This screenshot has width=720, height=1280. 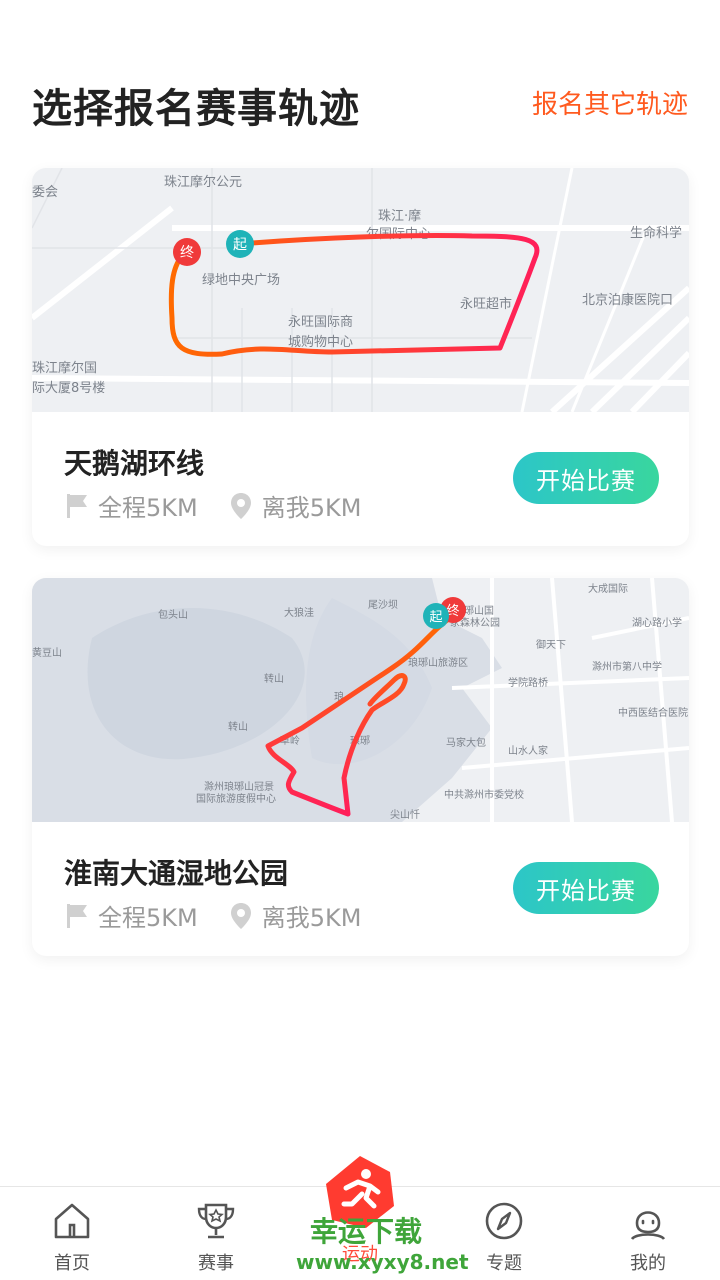 What do you see at coordinates (299, 612) in the screenshot?
I see `map-label: 大狼洼` at bounding box center [299, 612].